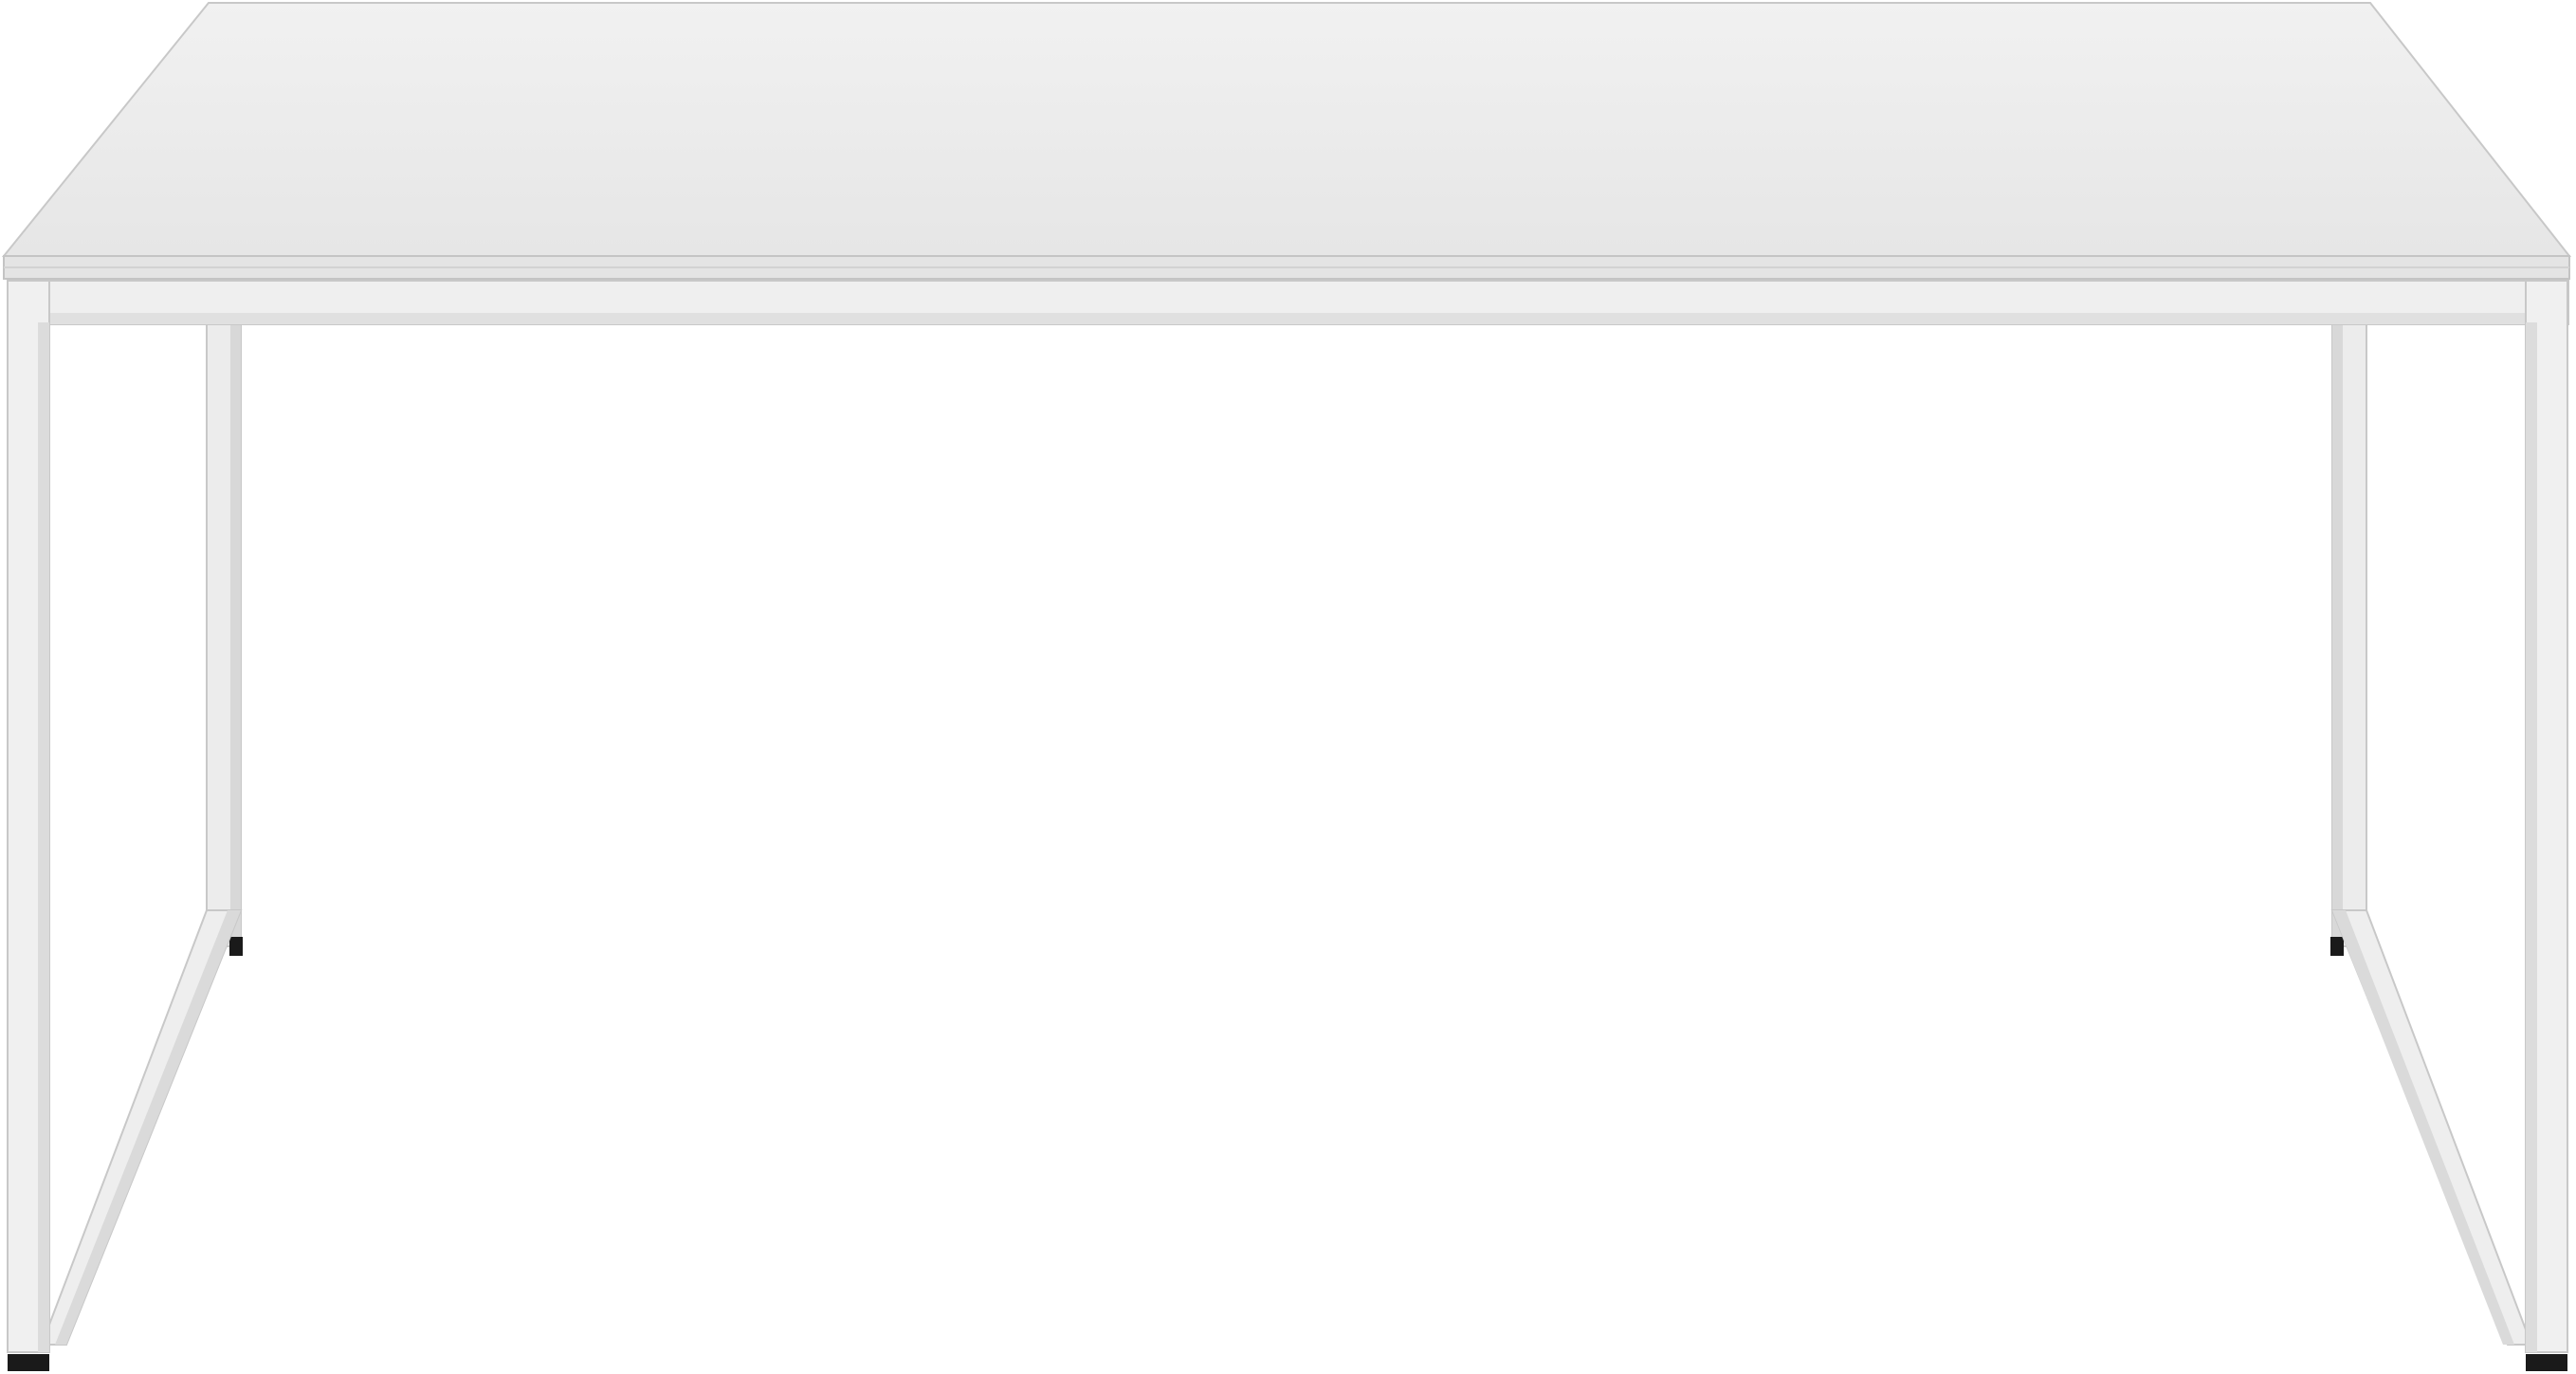 This screenshot has height=1374, width=2576. Describe the element at coordinates (141, 1128) in the screenshot. I see `left-bottom-rail` at that location.